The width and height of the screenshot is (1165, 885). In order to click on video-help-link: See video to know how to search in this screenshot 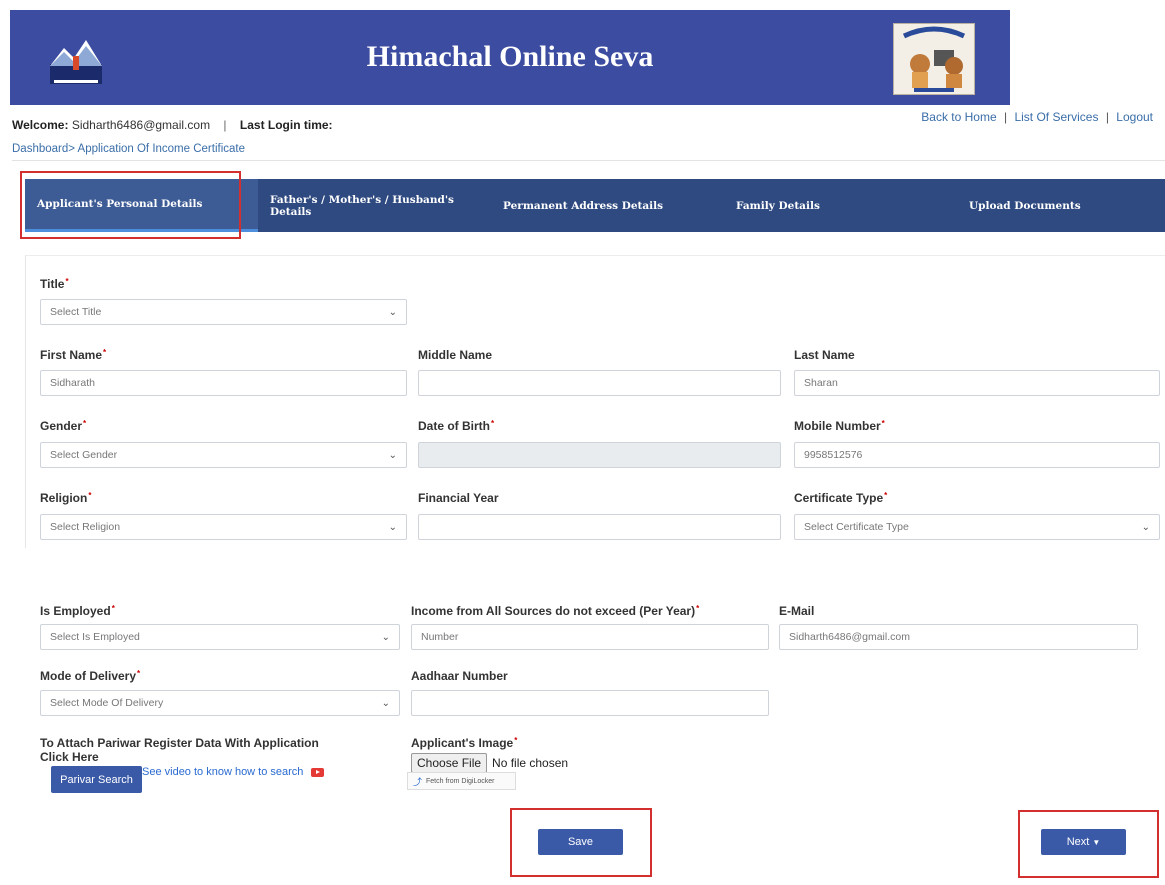, I will do `click(233, 772)`.